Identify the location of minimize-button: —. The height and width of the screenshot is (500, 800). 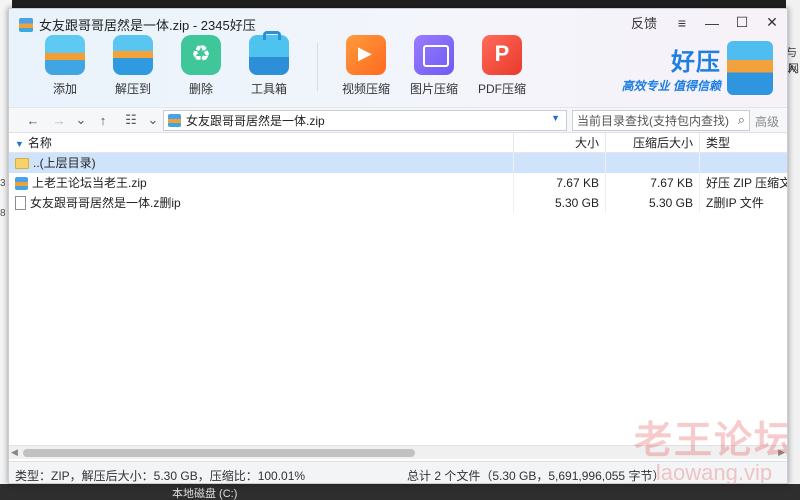
(712, 23).